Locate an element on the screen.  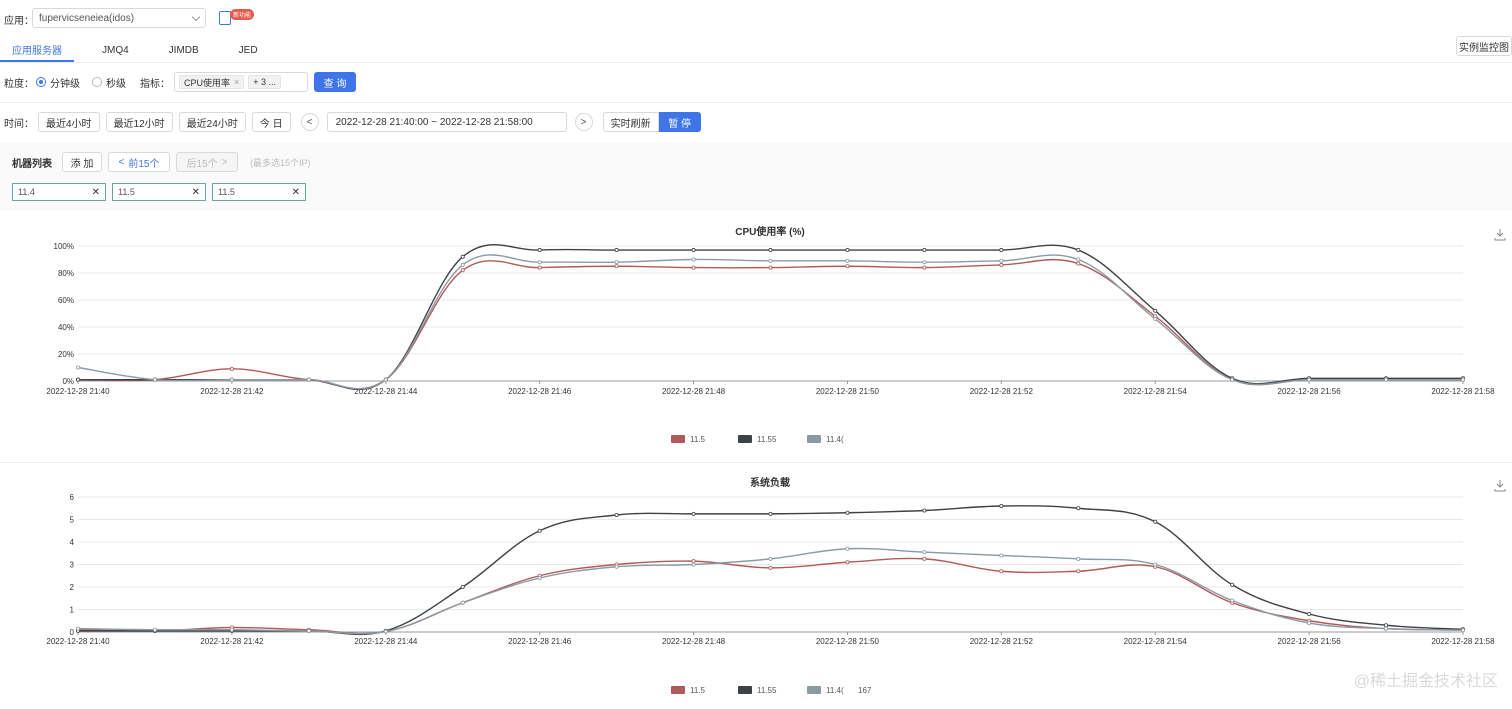
realtime-refresh-button: 实时刷新 is located at coordinates (630, 122).